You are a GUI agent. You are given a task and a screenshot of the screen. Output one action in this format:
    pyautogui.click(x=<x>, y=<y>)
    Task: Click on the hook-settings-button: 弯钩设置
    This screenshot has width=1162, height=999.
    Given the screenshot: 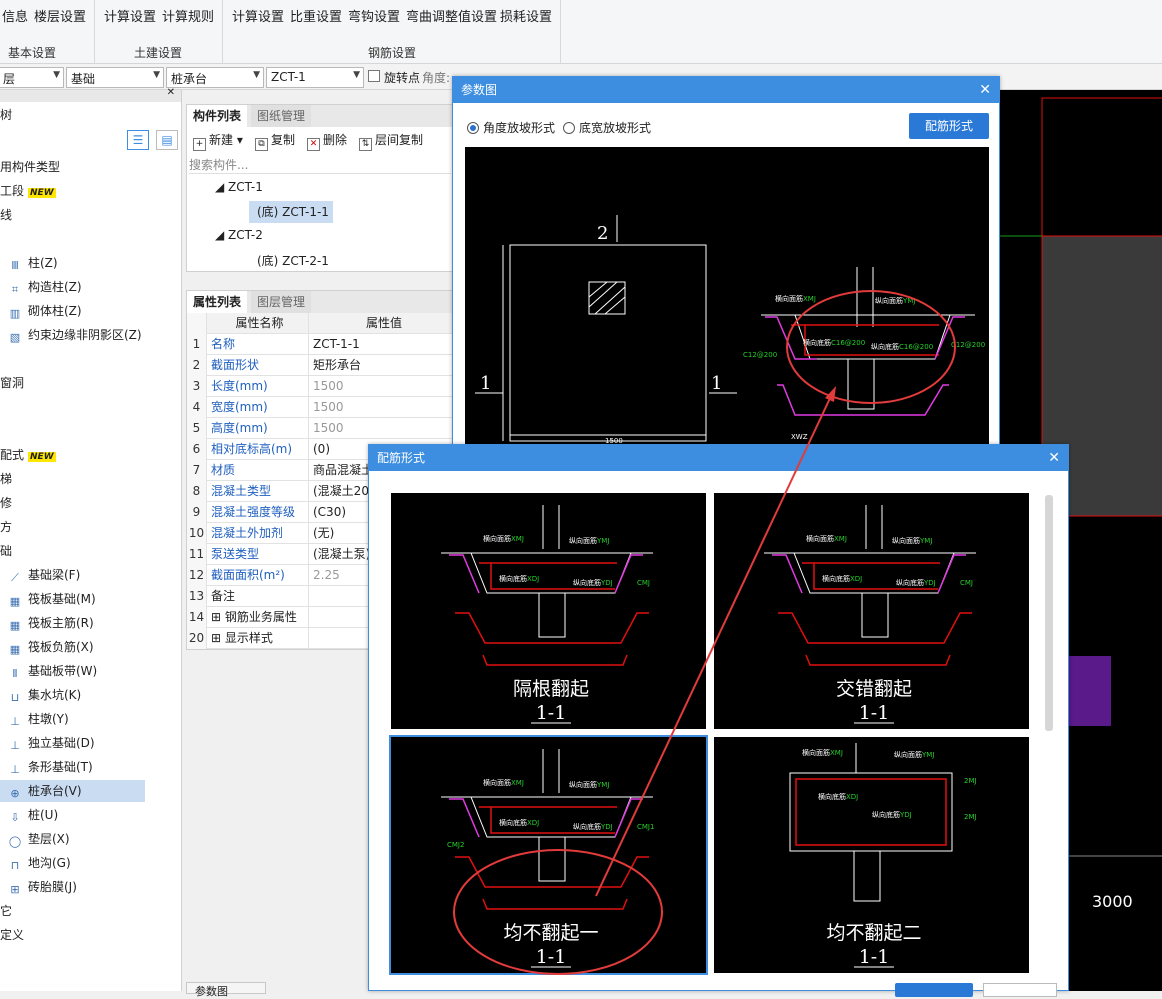 What is the action you would take?
    pyautogui.click(x=374, y=15)
    